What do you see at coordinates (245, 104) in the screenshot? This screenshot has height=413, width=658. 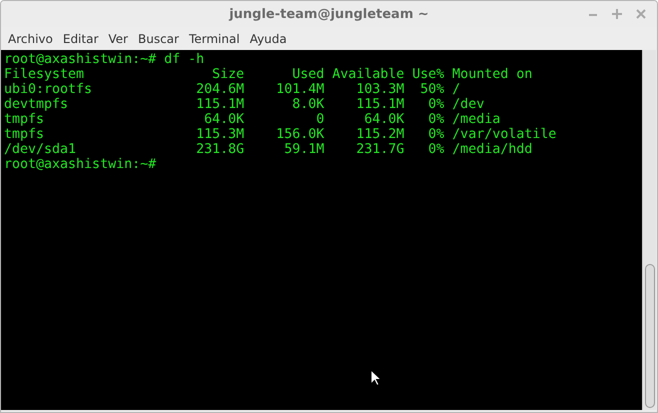 I see `terminal-line: devtmpfs 115.1M 8.0K 115.1M 0% /dev` at bounding box center [245, 104].